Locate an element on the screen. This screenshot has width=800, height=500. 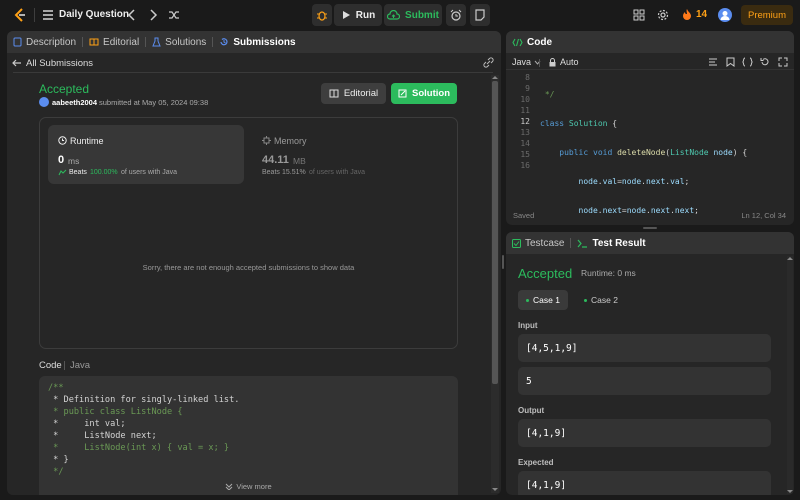
premium-button: Premium is located at coordinates (767, 15).